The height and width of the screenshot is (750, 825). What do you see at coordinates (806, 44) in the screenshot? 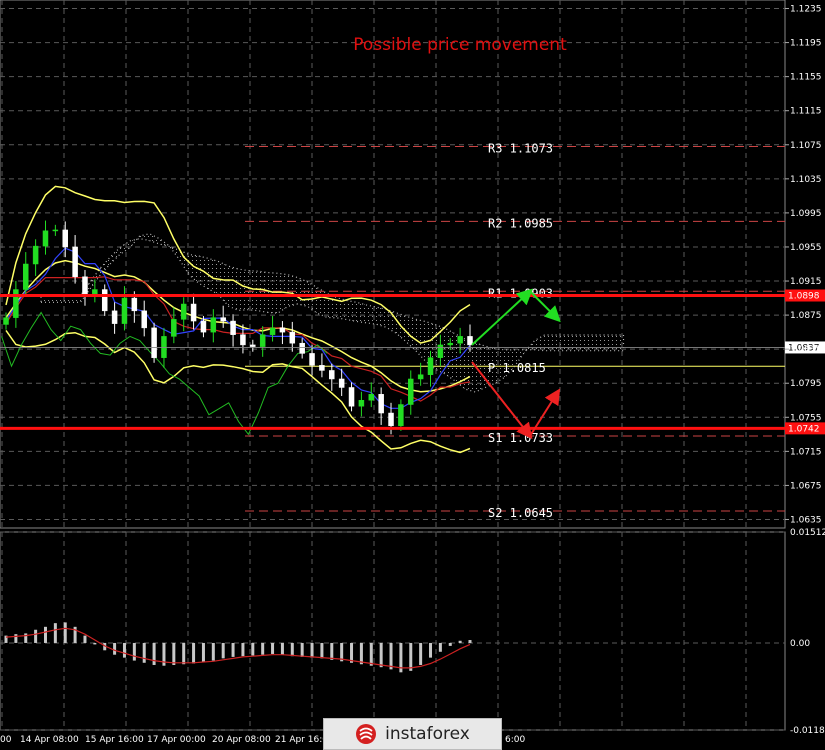
I see `price-axis-label: 1.1195` at bounding box center [806, 44].